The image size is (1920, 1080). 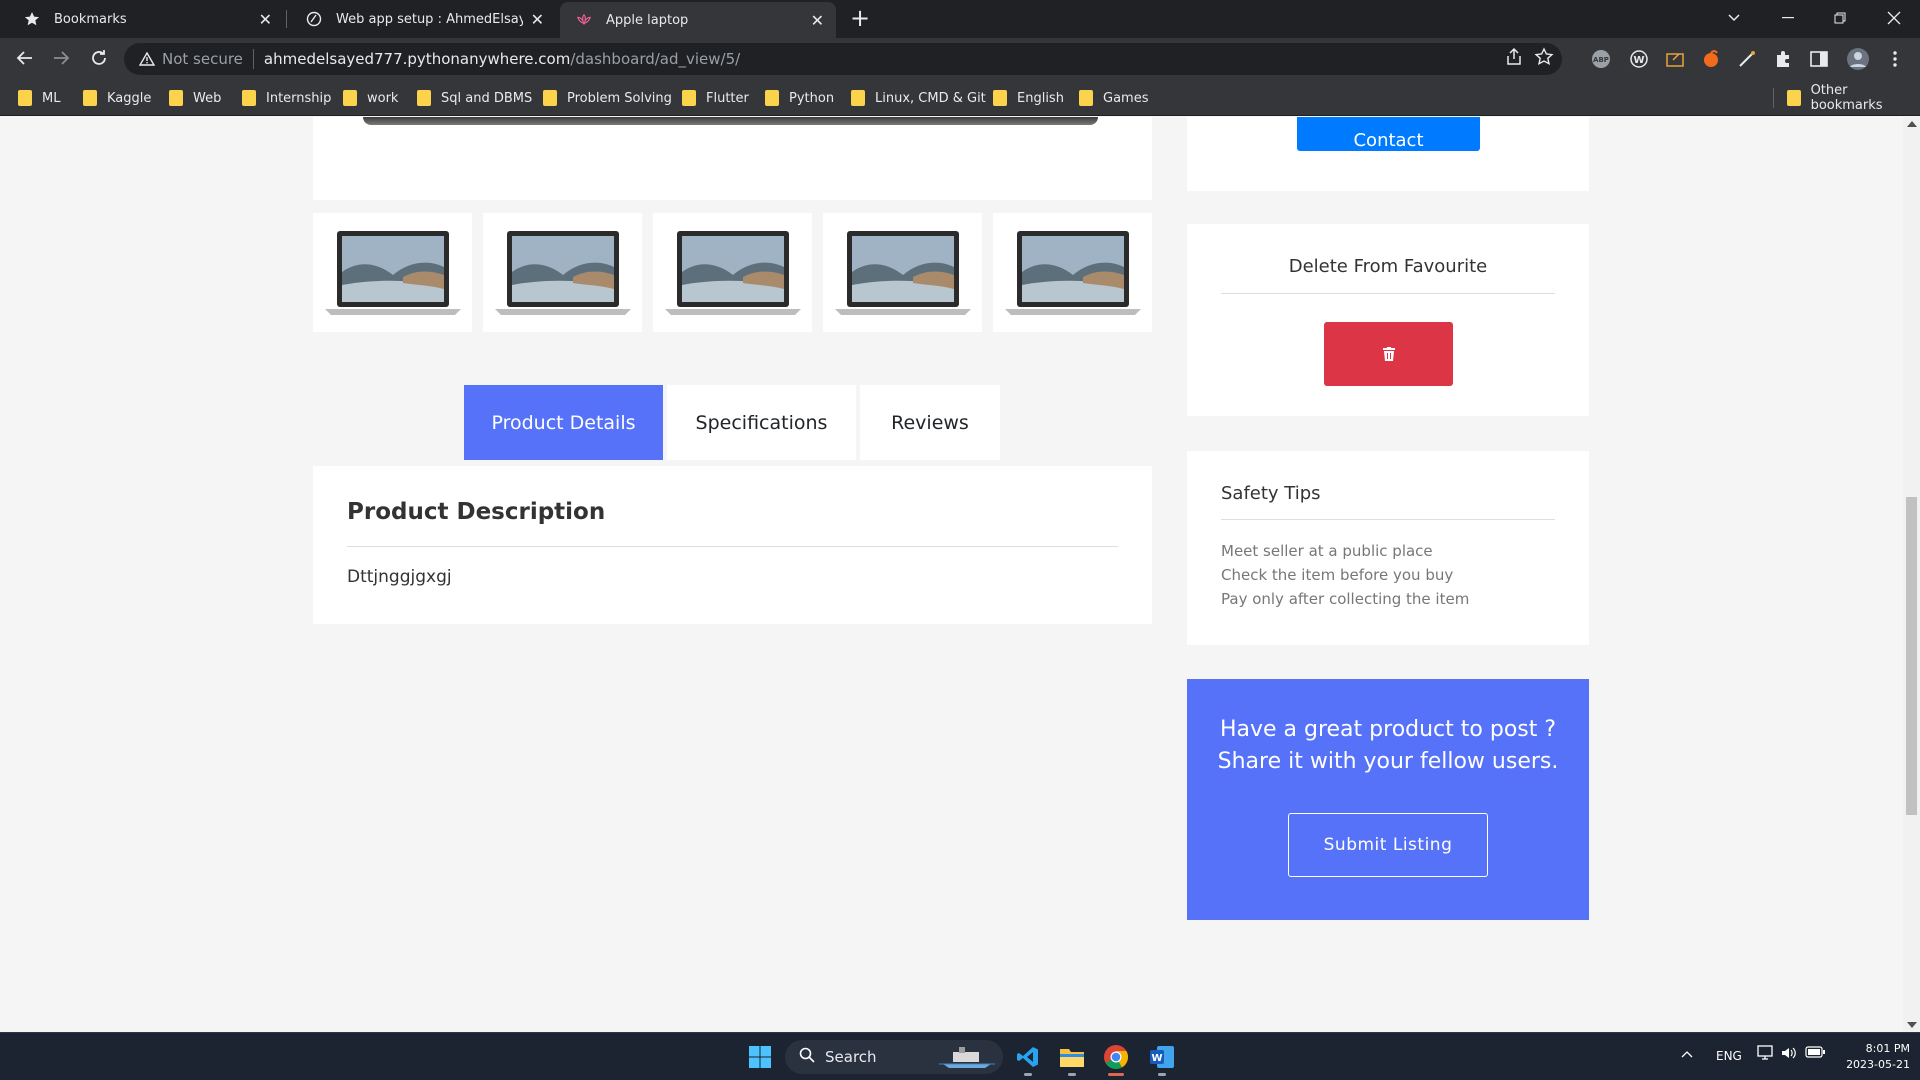 What do you see at coordinates (1544, 59) in the screenshot?
I see `bookmark-star-icon` at bounding box center [1544, 59].